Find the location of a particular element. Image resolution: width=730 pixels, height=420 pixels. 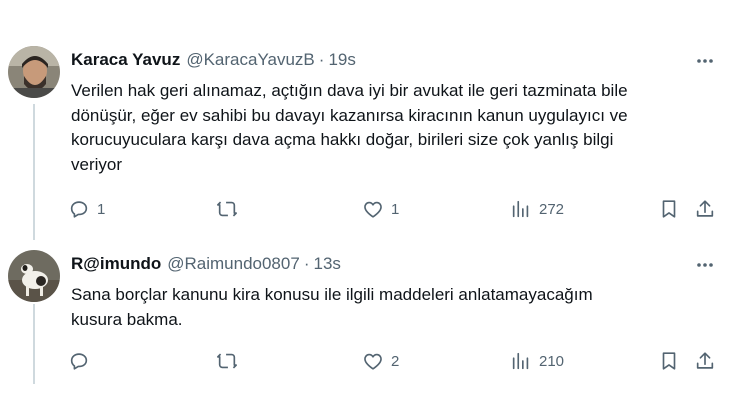

like-button: 2 is located at coordinates (380, 361).